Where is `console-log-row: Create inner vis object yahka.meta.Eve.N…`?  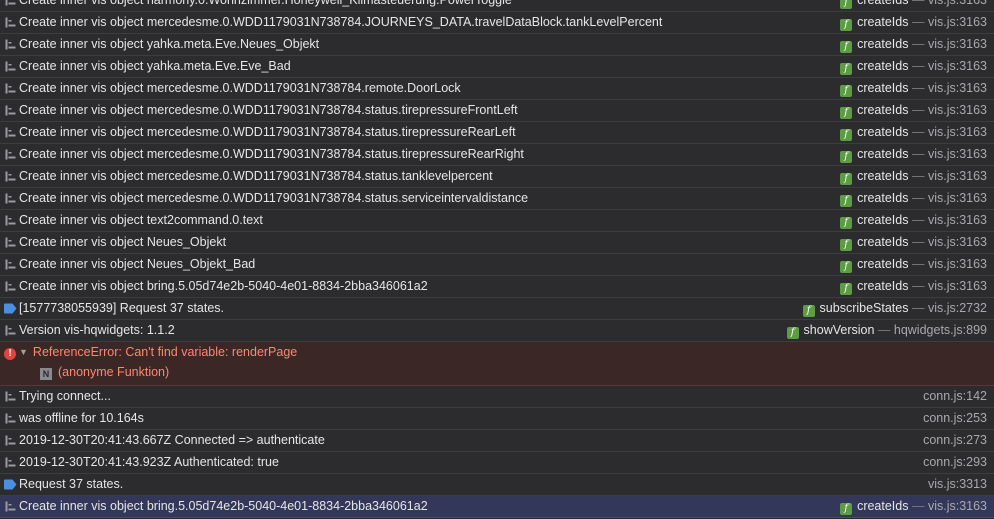
console-log-row: Create inner vis object yahka.meta.Eve.N… is located at coordinates (497, 45).